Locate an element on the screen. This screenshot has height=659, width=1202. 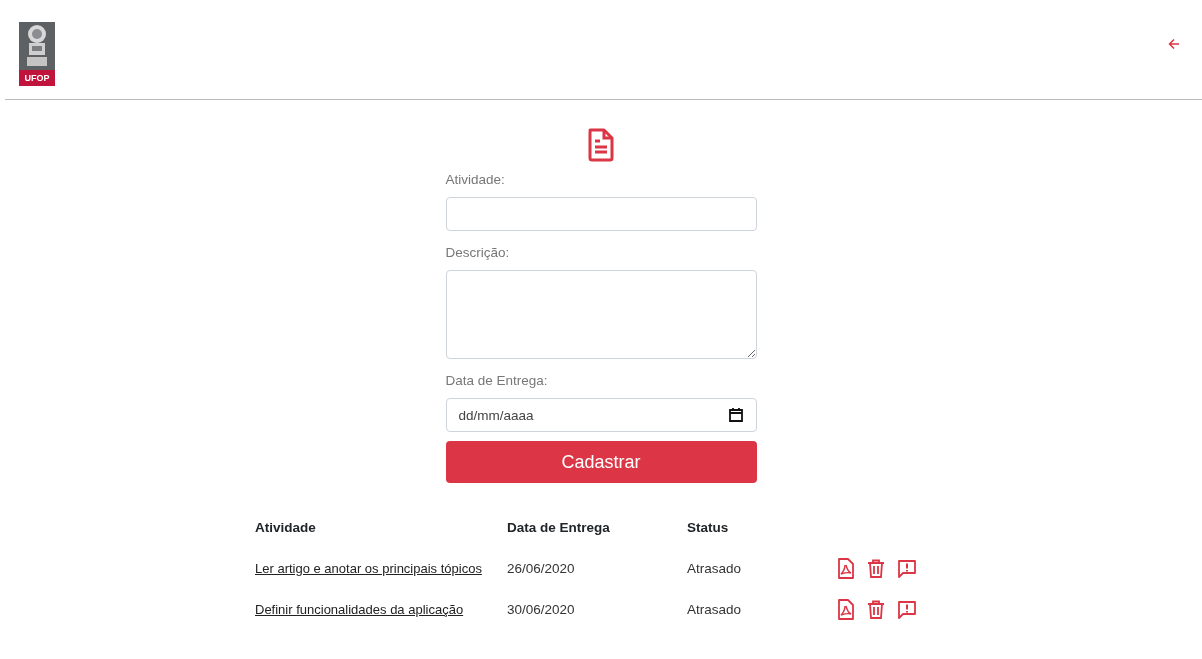
field-label: Descrição: is located at coordinates (478, 252).